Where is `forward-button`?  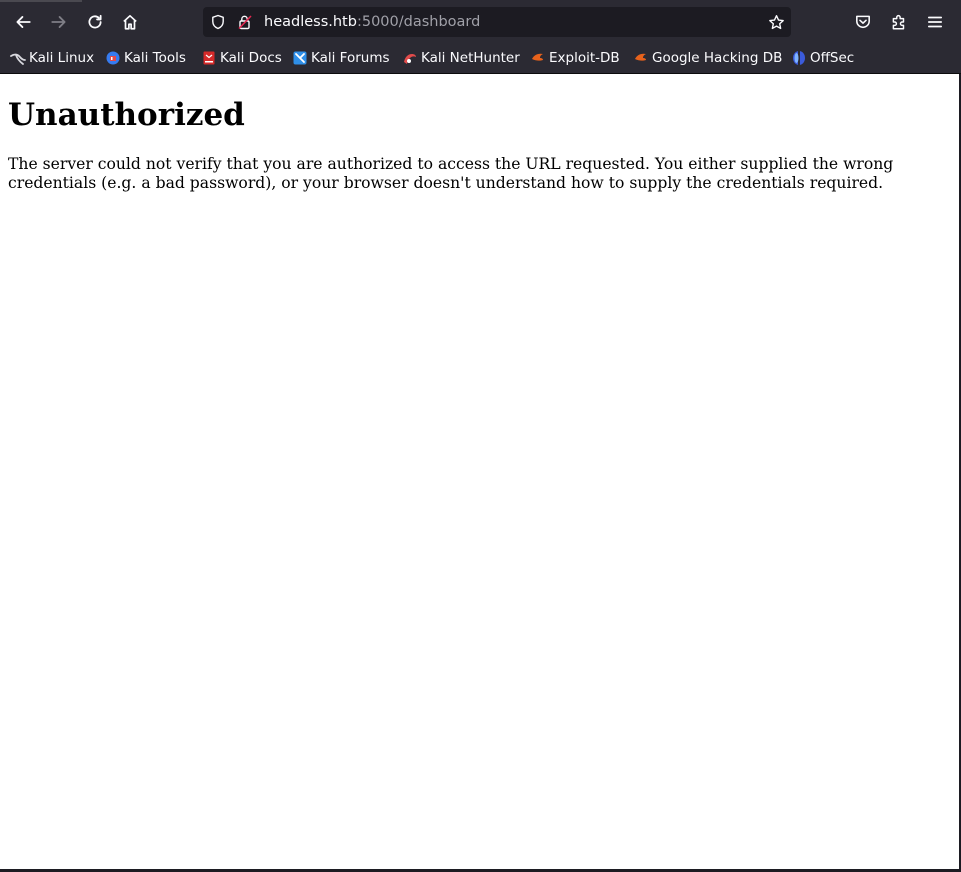
forward-button is located at coordinates (59, 22).